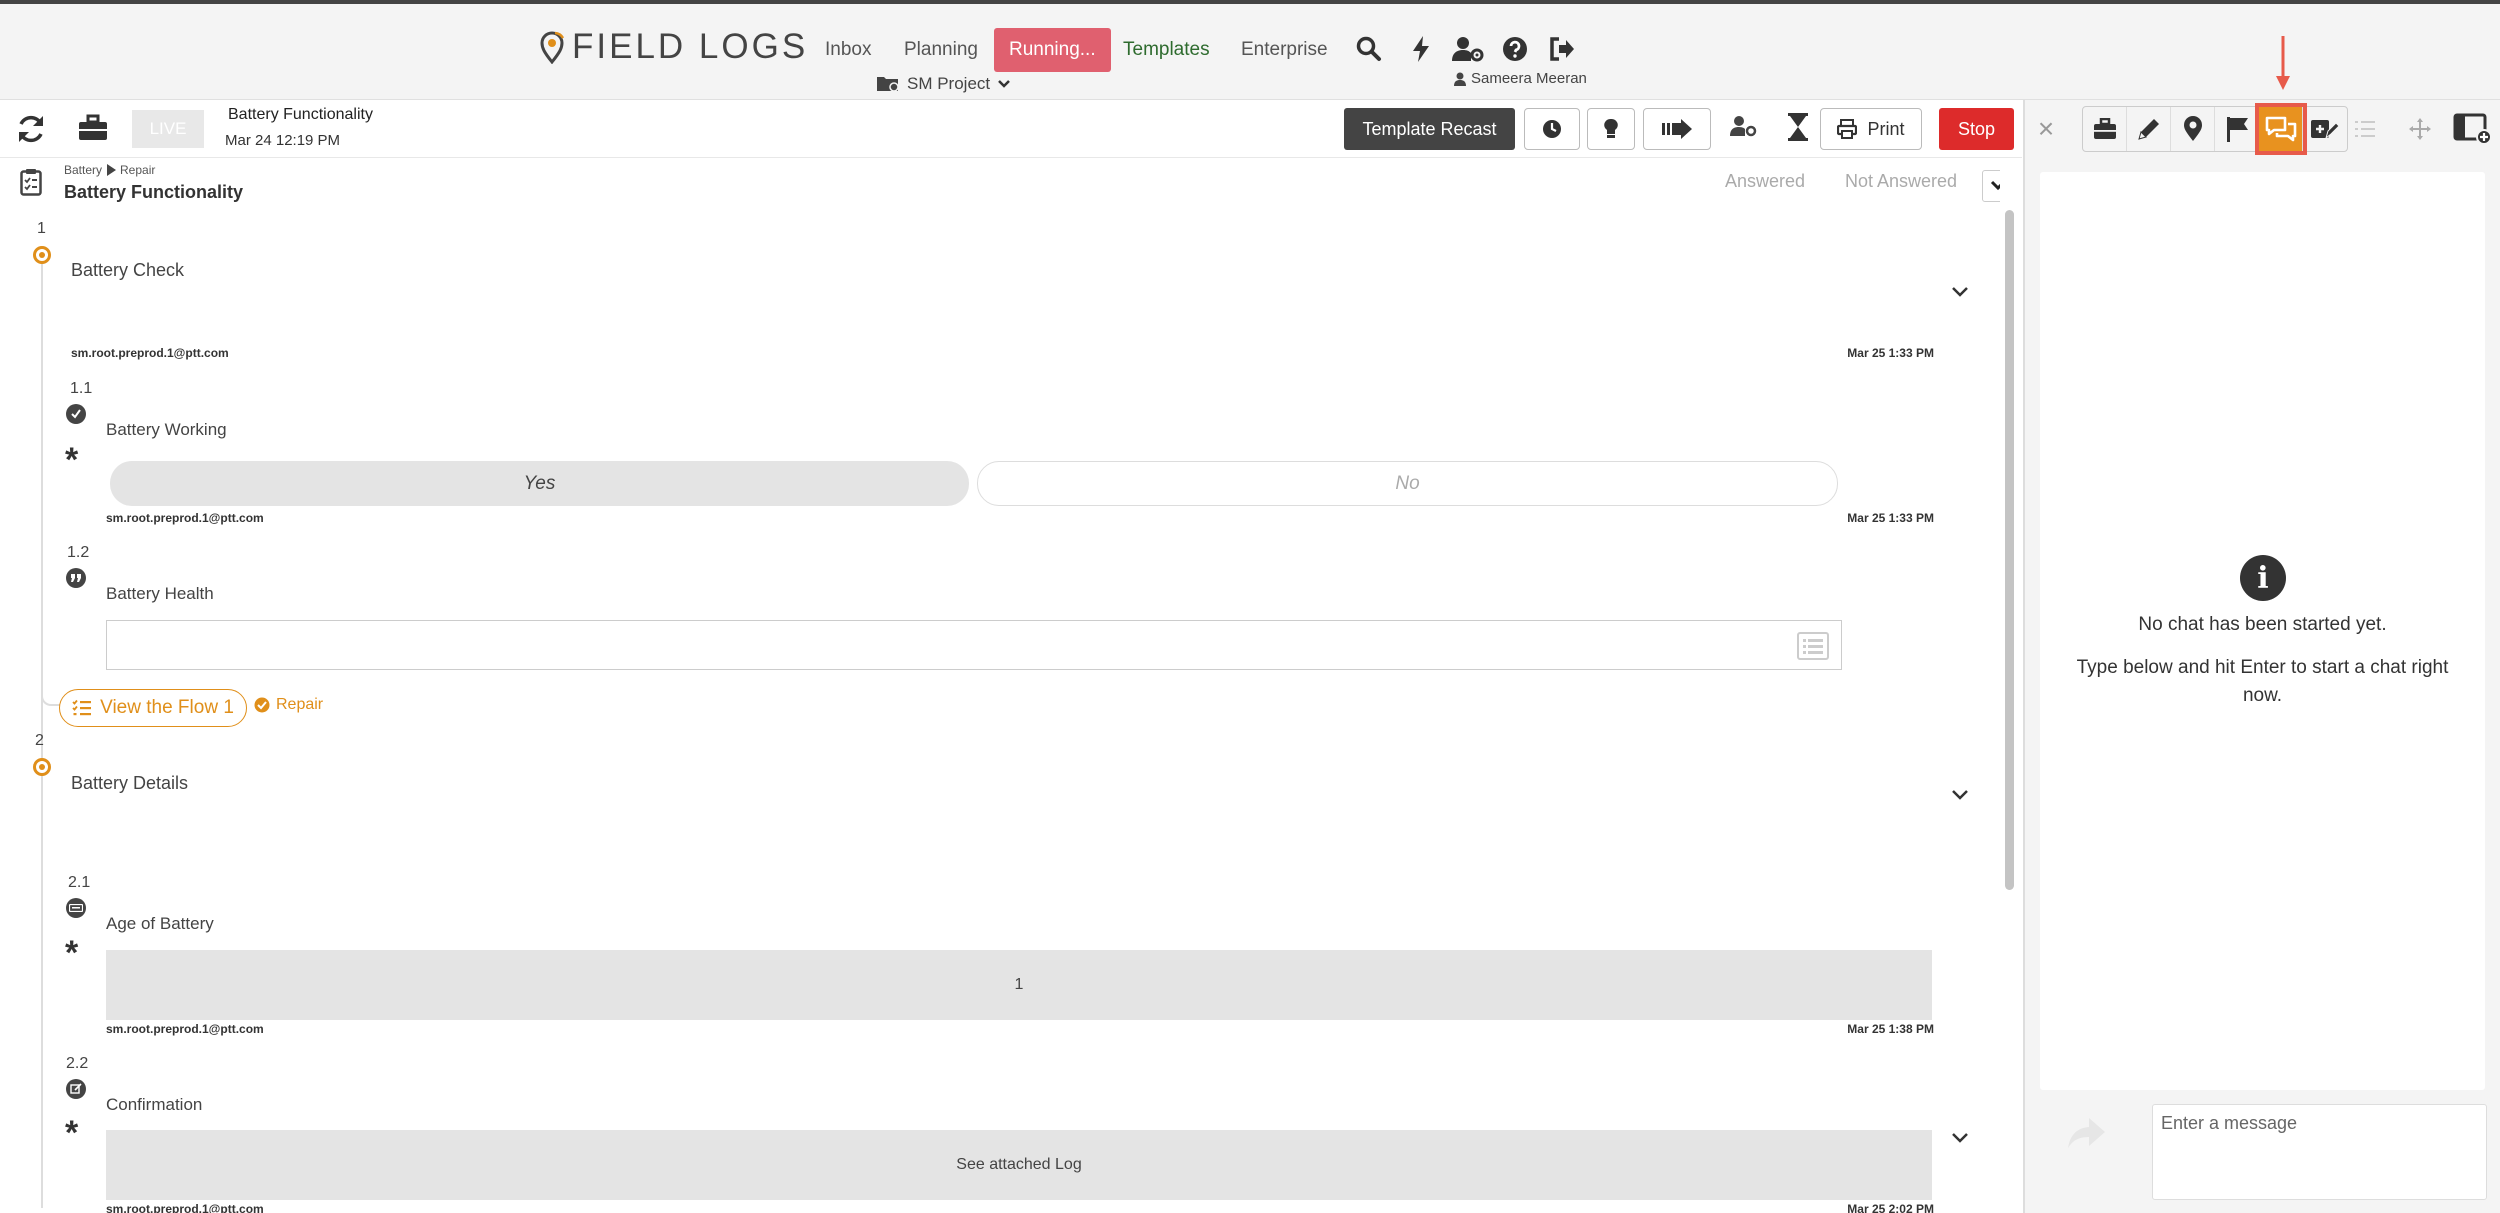 The image size is (2500, 1213). What do you see at coordinates (1890, 1207) in the screenshot?
I see `answered-at: Mar 25 2:02 PM` at bounding box center [1890, 1207].